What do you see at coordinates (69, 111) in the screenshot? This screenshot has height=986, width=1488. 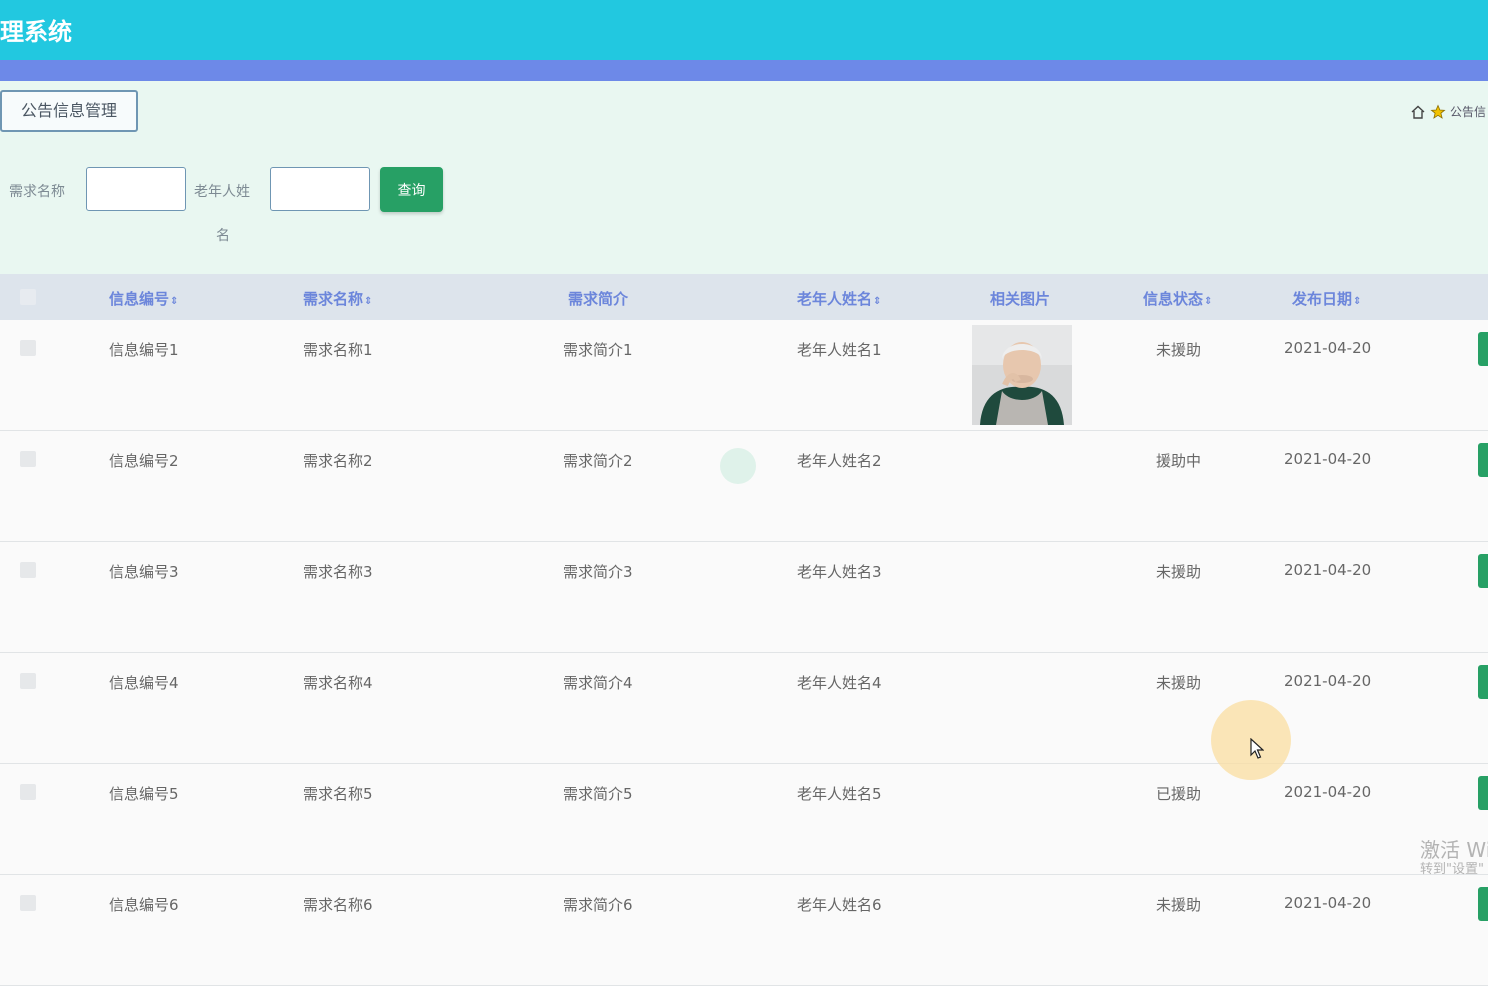 I see `section-title-button: 公告信息管理` at bounding box center [69, 111].